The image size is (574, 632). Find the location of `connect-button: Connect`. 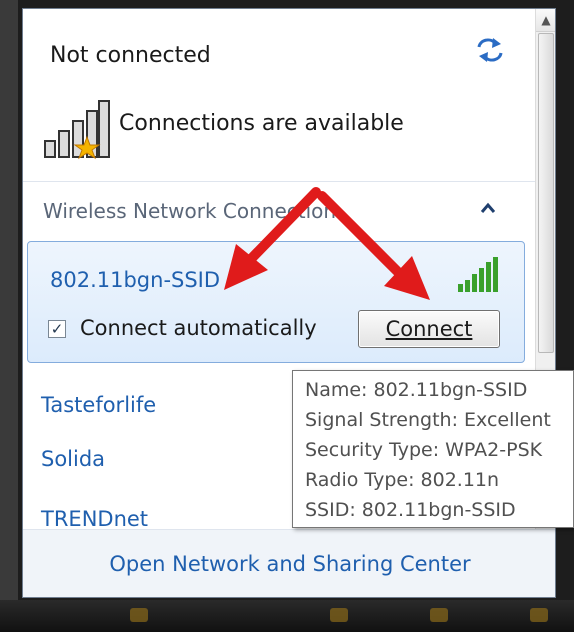

connect-button: Connect is located at coordinates (429, 329).